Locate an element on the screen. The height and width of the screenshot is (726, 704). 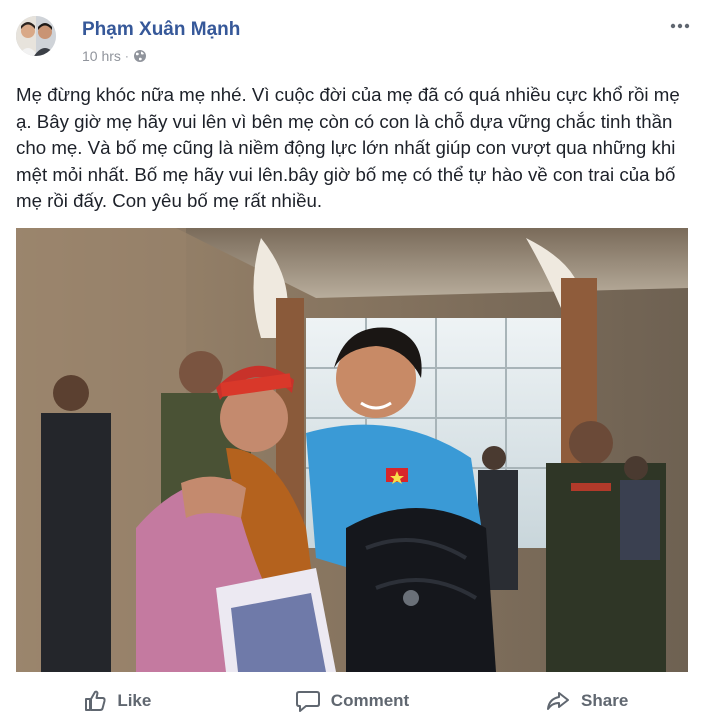
like-button: Like is located at coordinates (117, 701).